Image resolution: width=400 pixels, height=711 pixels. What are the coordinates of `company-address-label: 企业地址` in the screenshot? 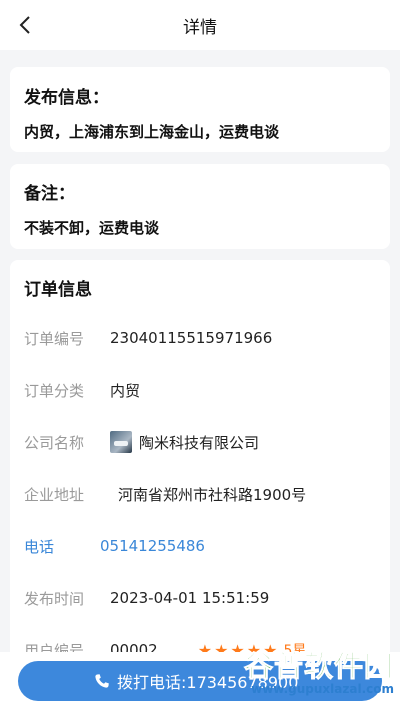 It's located at (54, 494).